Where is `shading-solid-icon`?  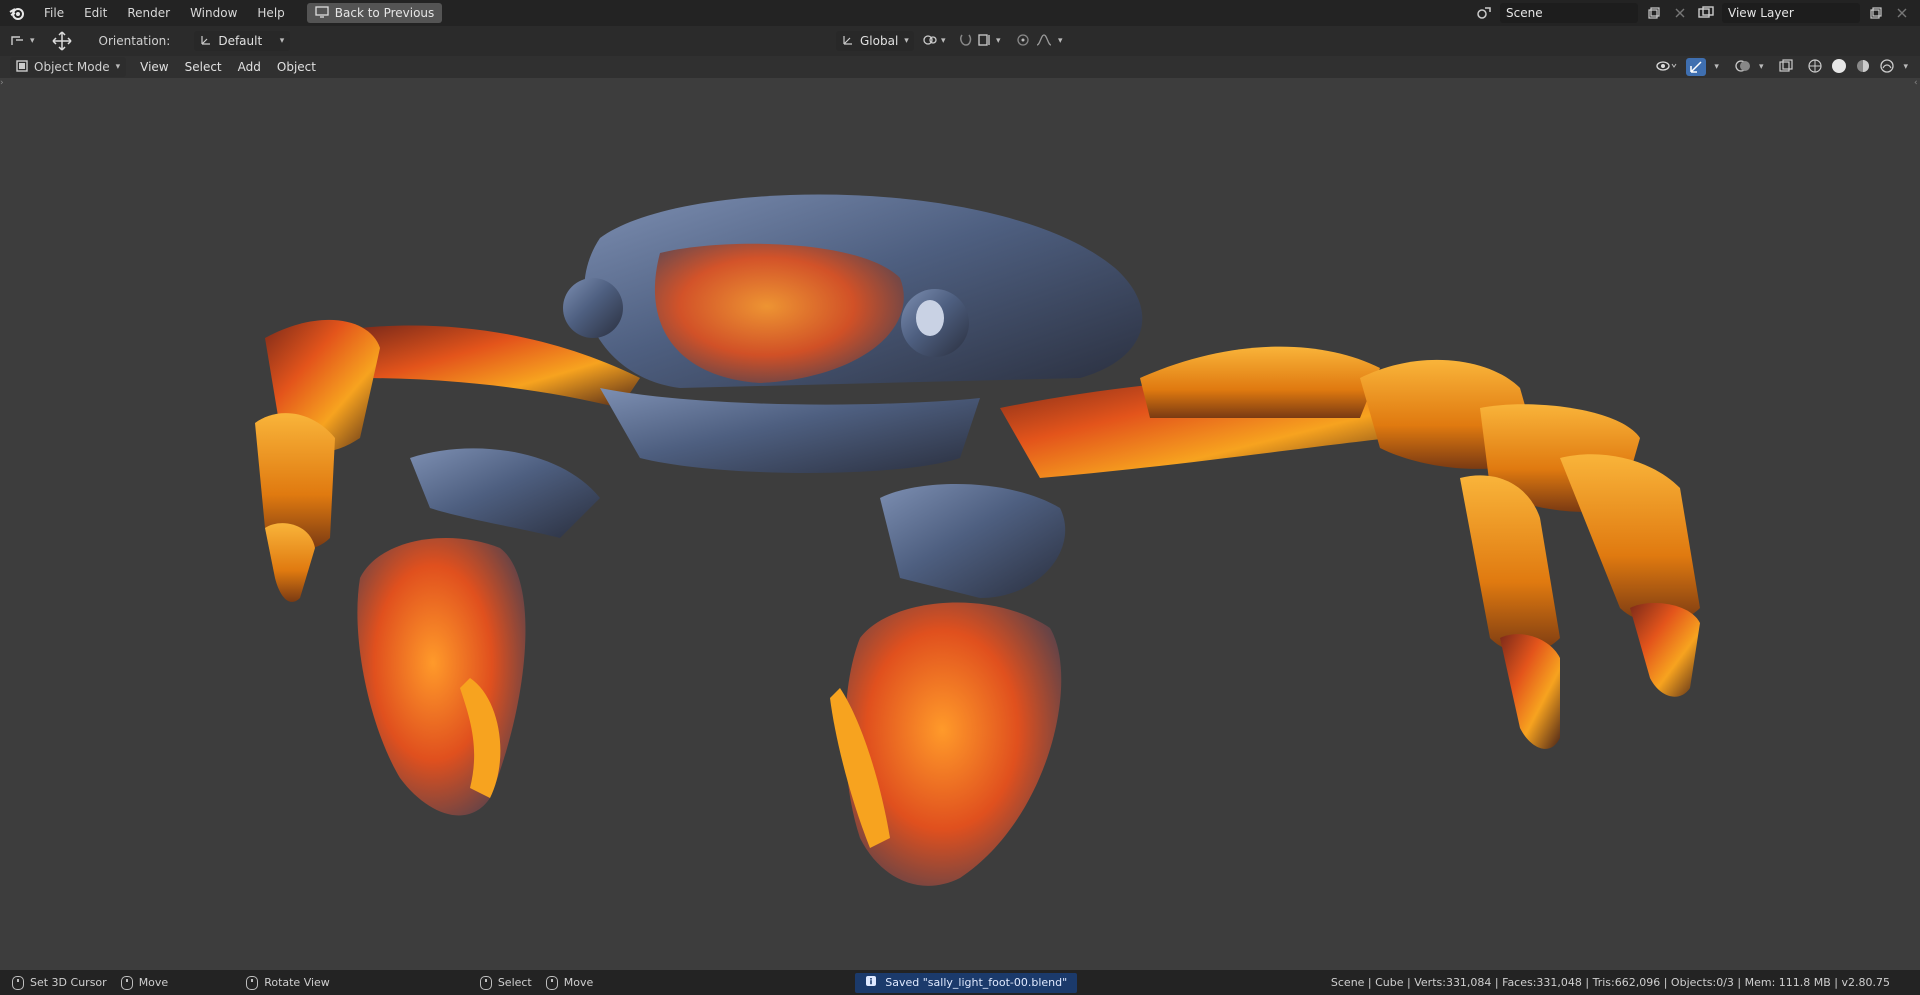
shading-solid-icon is located at coordinates (1839, 67).